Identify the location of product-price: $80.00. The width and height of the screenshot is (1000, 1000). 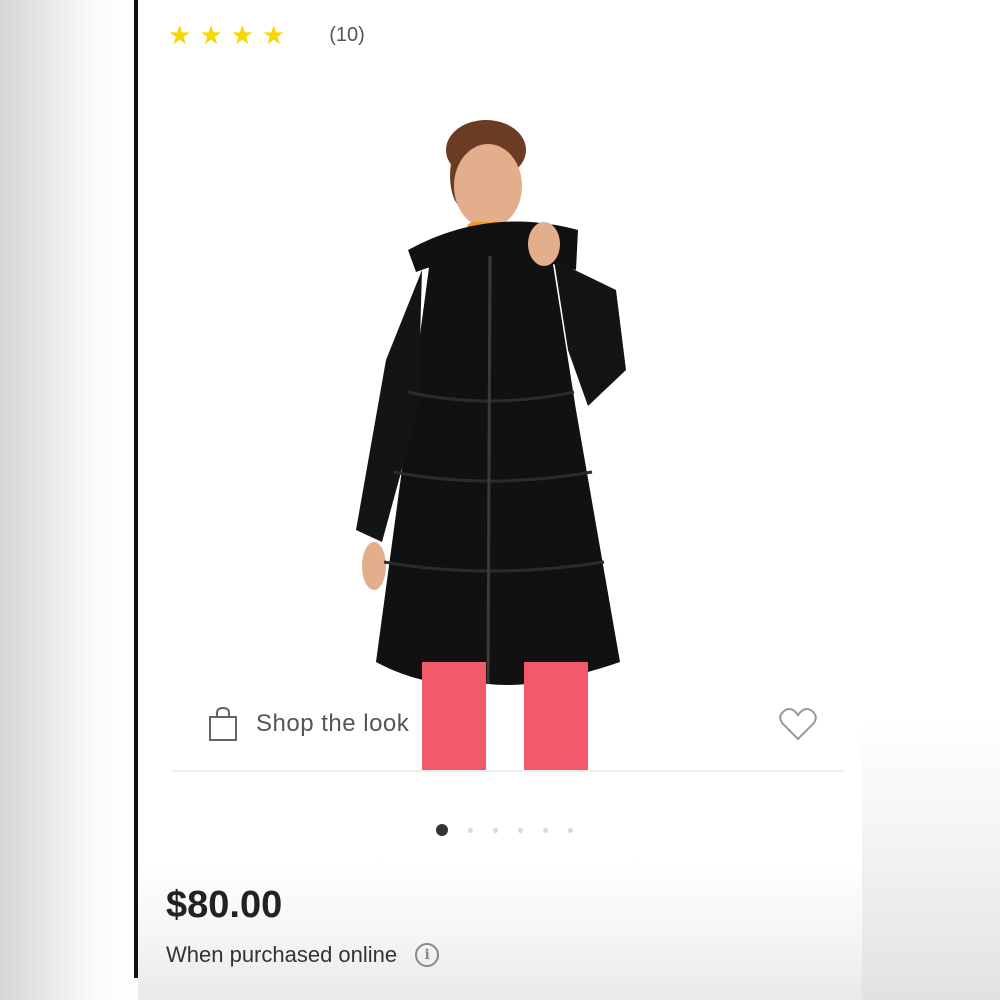
(224, 905).